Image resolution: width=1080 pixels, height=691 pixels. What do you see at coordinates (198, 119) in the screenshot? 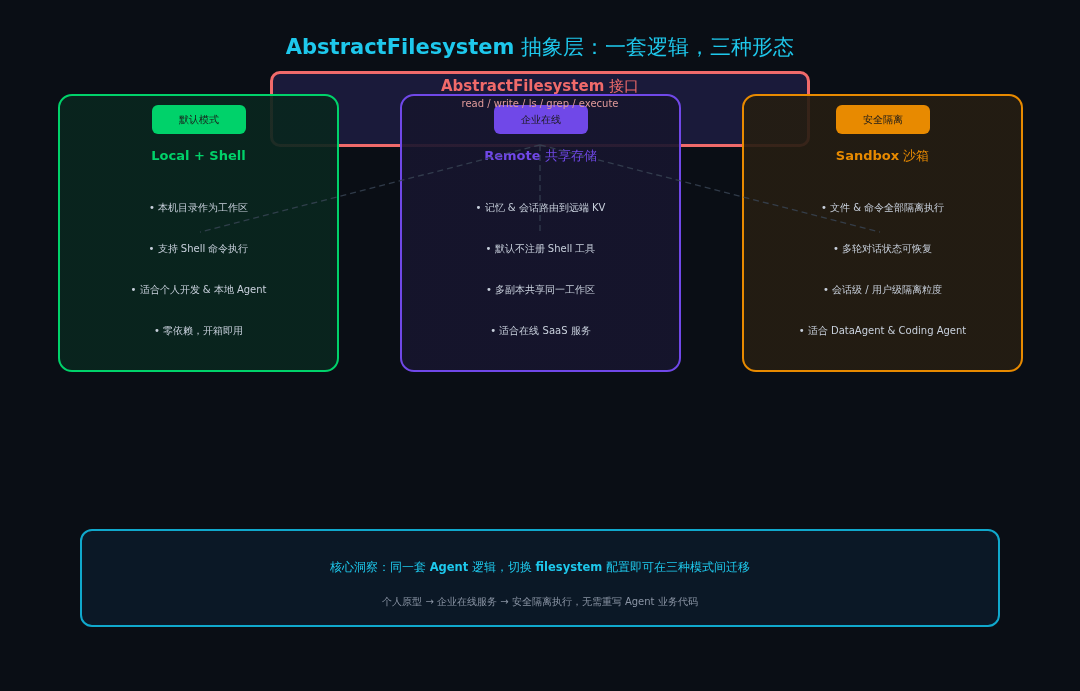
I see `mode-badge: 默认模式` at bounding box center [198, 119].